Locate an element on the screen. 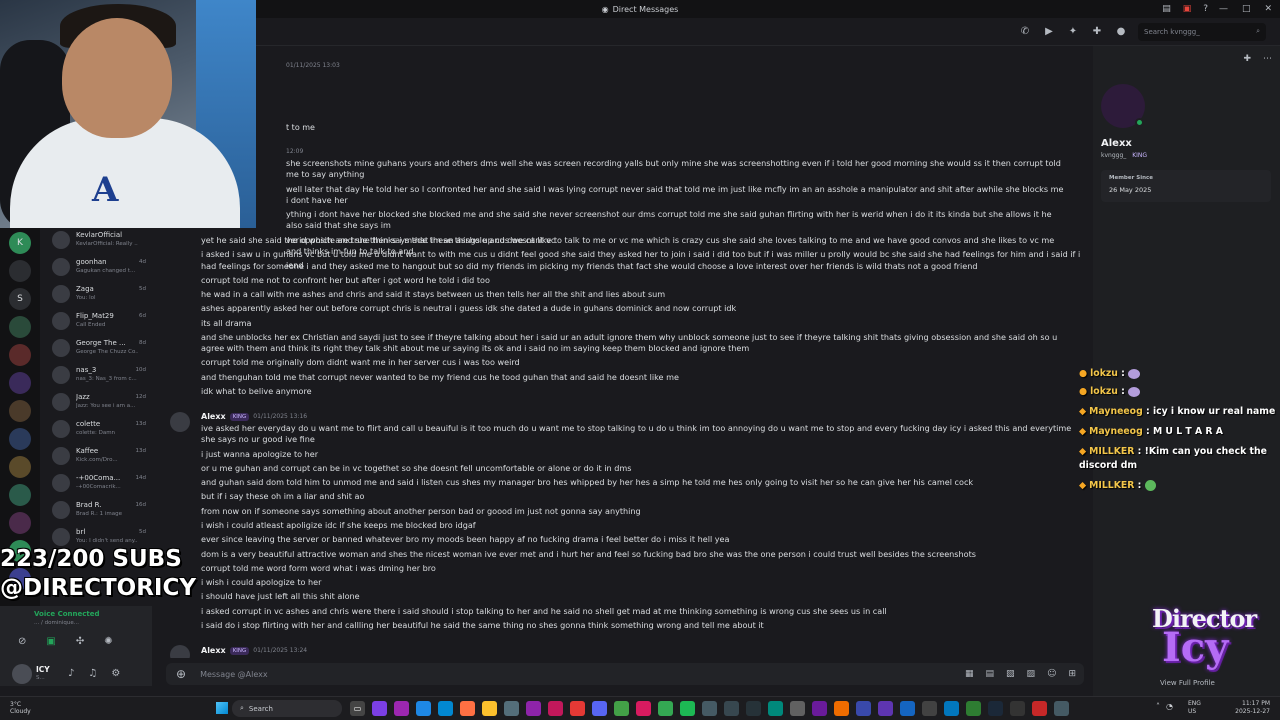 The image size is (1280, 720). message-input: ⊕ Message @Alexx ▦ ▤ ▧ ▨ ☺ ⊞ is located at coordinates (625, 674).